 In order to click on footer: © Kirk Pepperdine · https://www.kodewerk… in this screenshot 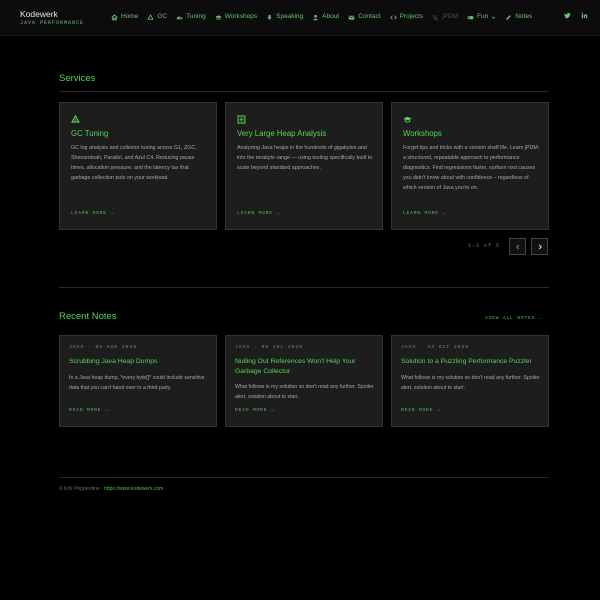, I will do `click(111, 489)`.